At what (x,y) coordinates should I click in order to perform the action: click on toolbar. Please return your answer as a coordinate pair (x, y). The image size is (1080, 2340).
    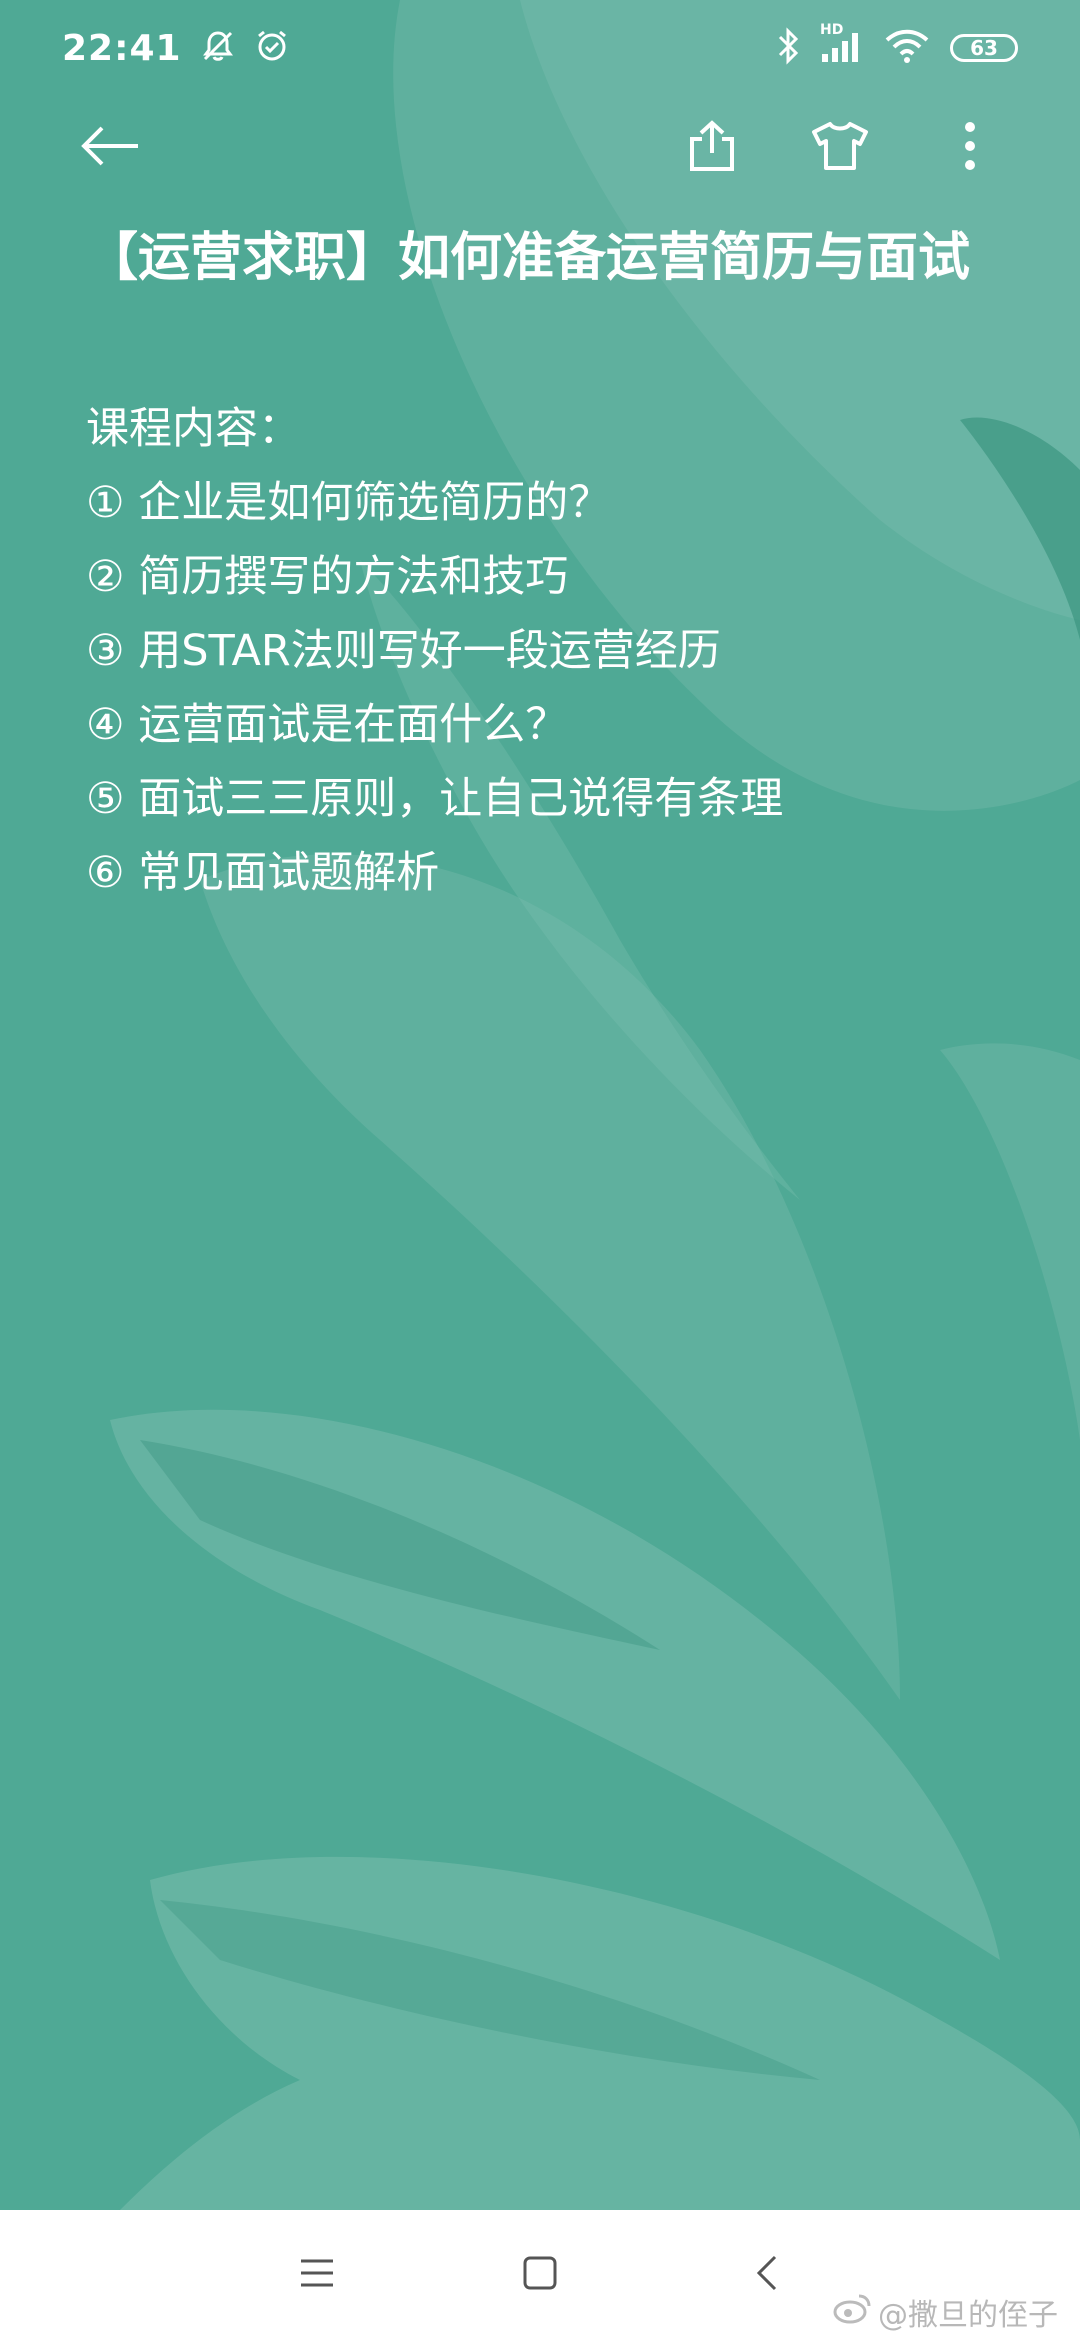
    Looking at the image, I should click on (540, 148).